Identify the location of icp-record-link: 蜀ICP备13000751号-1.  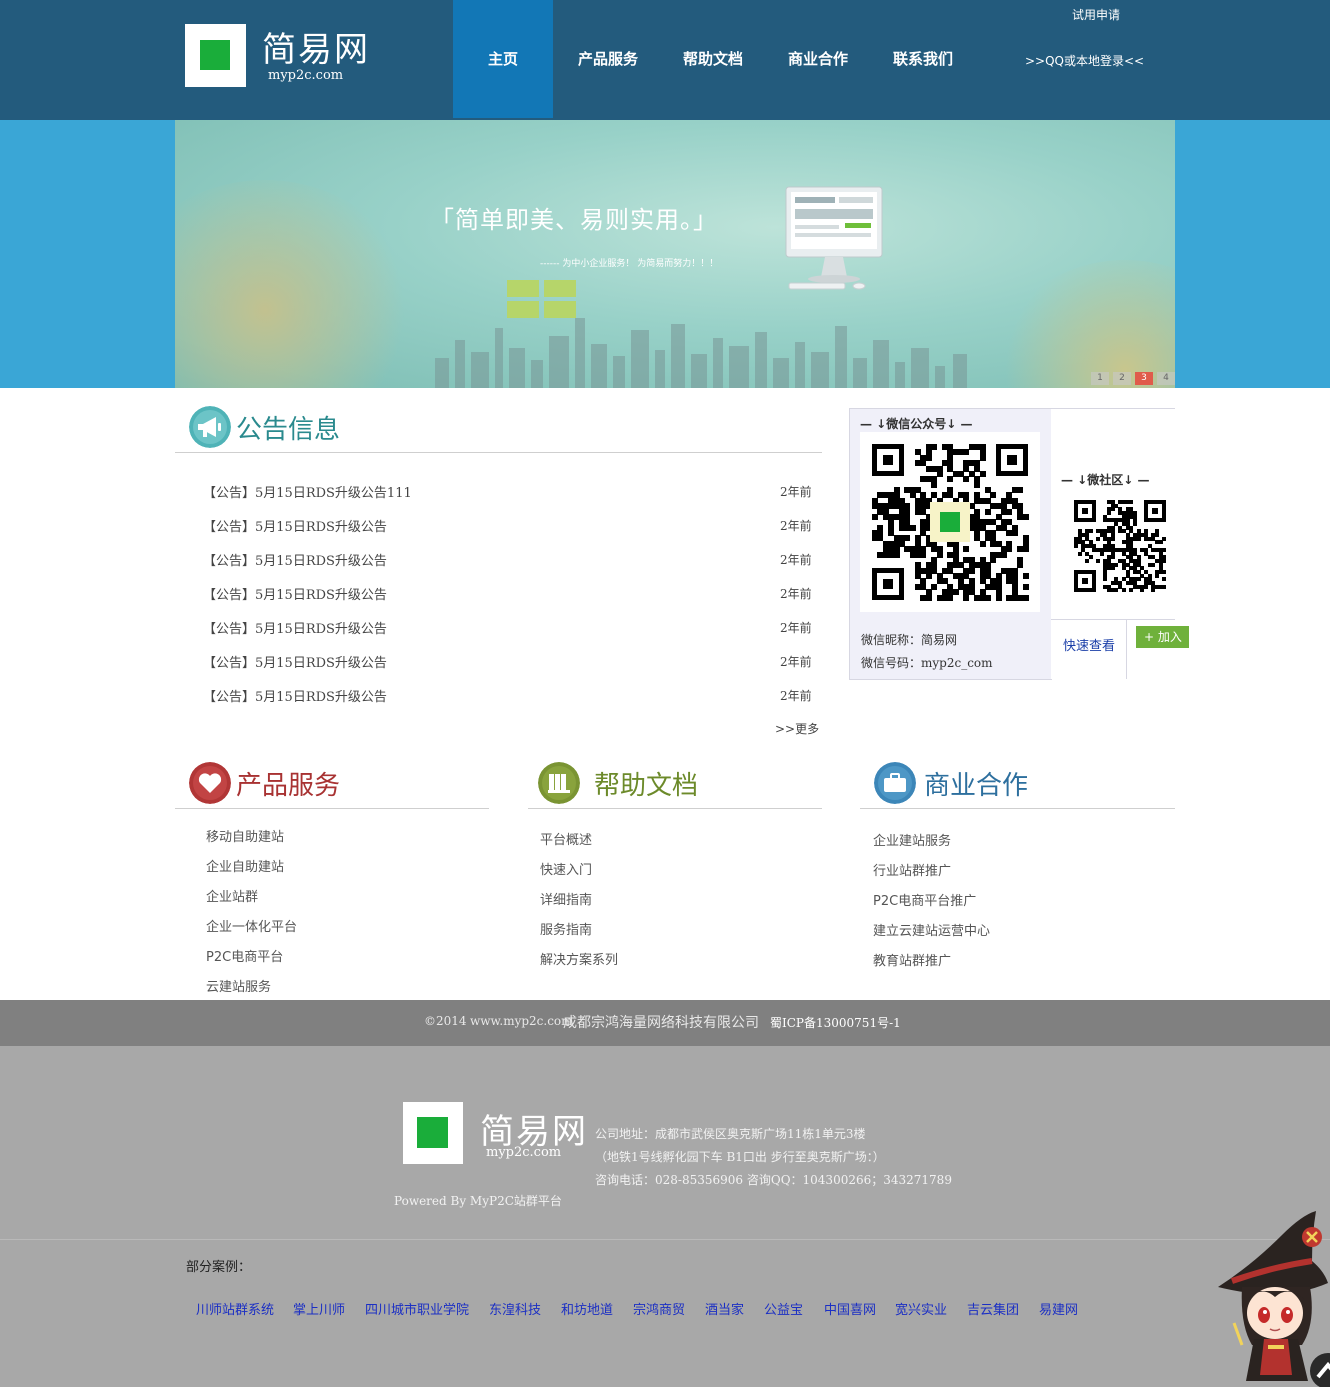
(835, 1022).